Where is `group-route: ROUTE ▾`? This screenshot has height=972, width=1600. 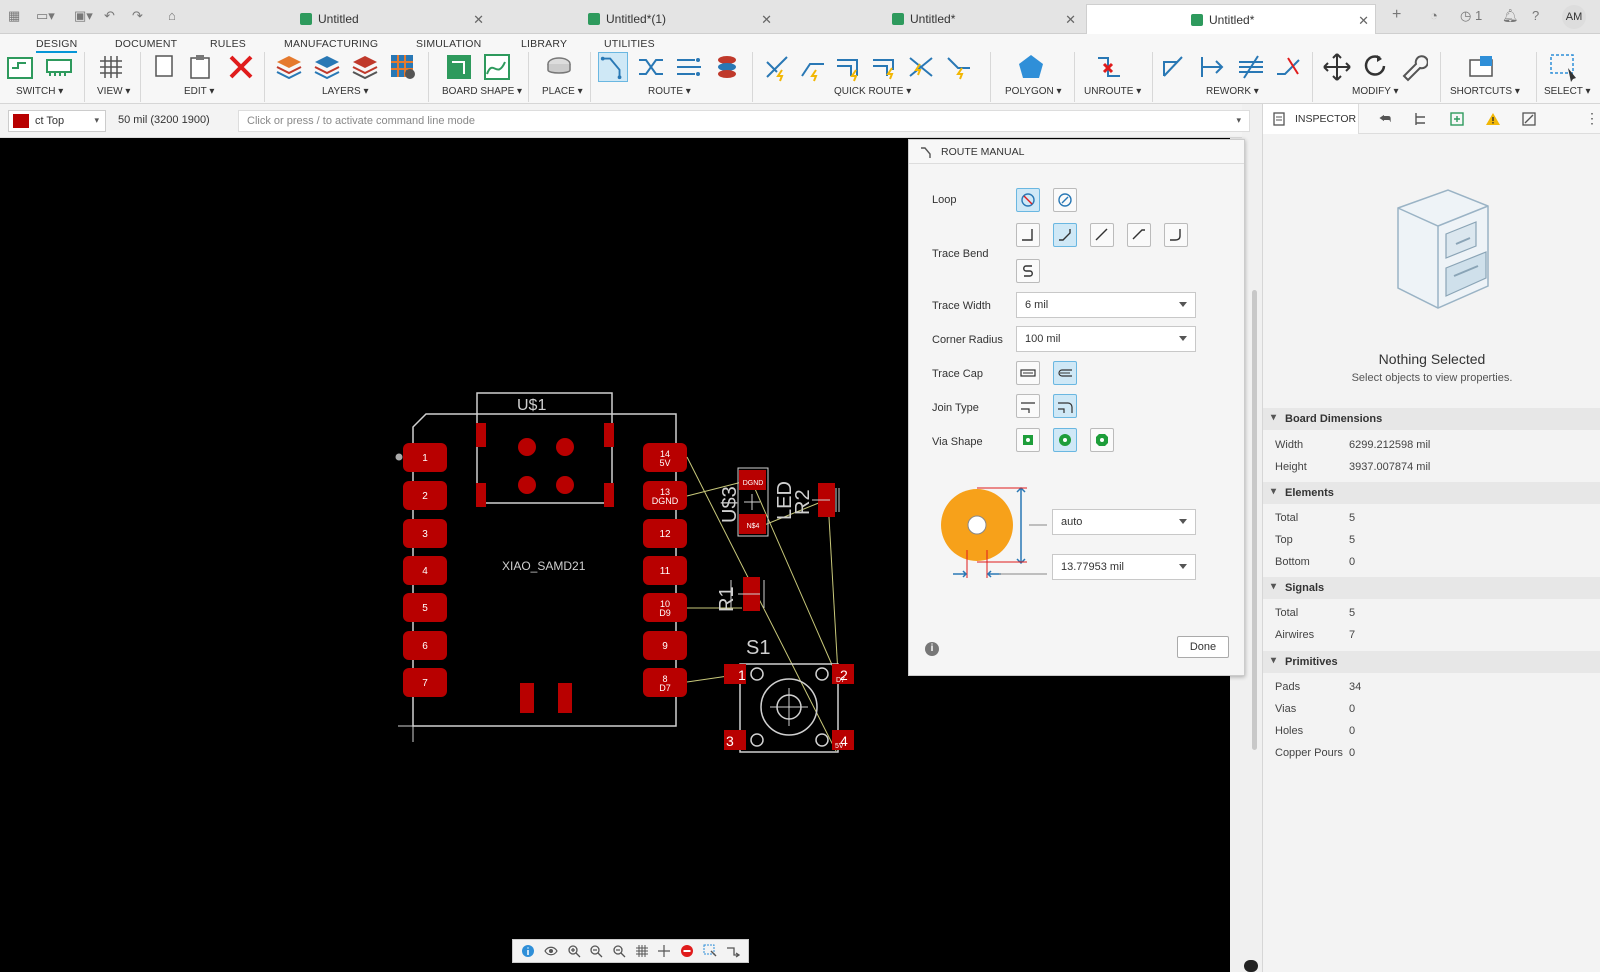
group-route: ROUTE ▾ is located at coordinates (669, 91).